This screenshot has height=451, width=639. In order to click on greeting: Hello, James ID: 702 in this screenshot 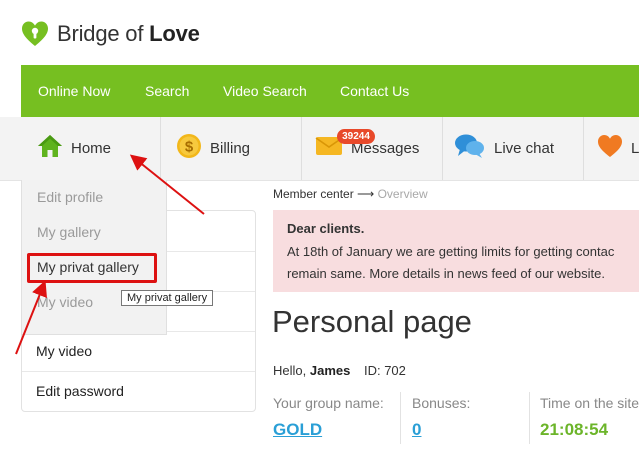, I will do `click(339, 370)`.